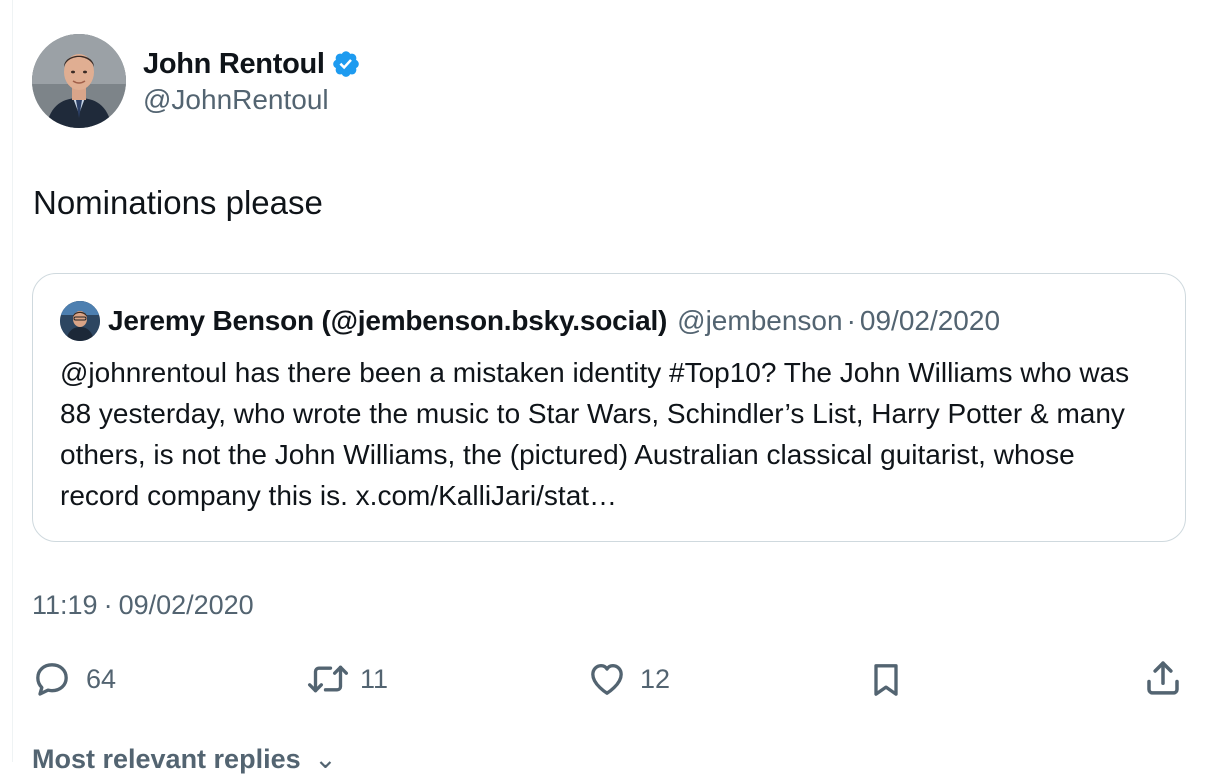  I want to click on share-icon, so click(1163, 678).